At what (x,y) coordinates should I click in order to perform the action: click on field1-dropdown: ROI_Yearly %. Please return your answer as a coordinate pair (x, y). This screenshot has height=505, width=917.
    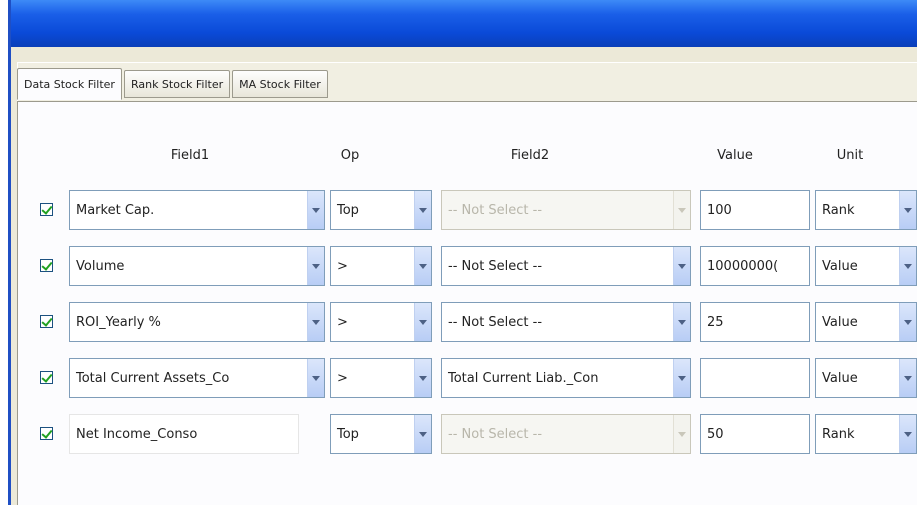
    Looking at the image, I should click on (197, 322).